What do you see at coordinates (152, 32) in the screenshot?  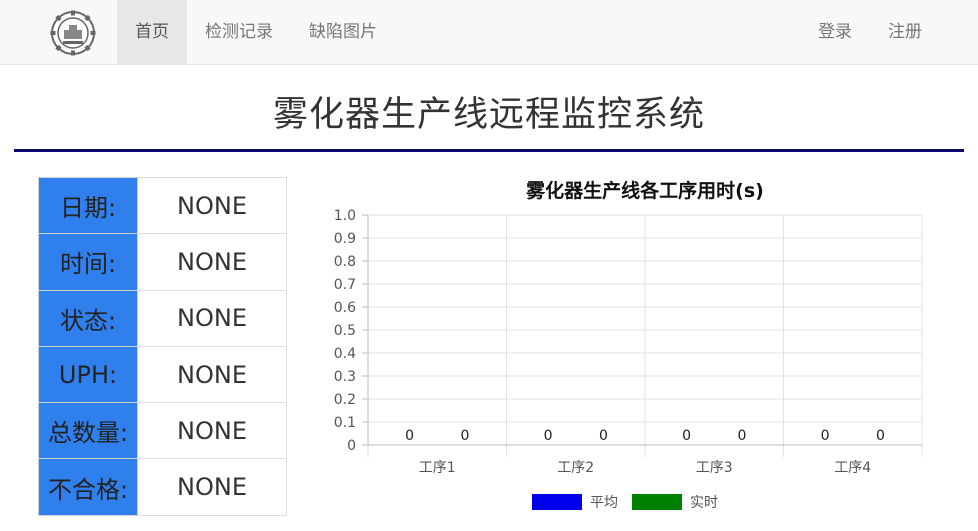 I see `nav-item-0: 首页` at bounding box center [152, 32].